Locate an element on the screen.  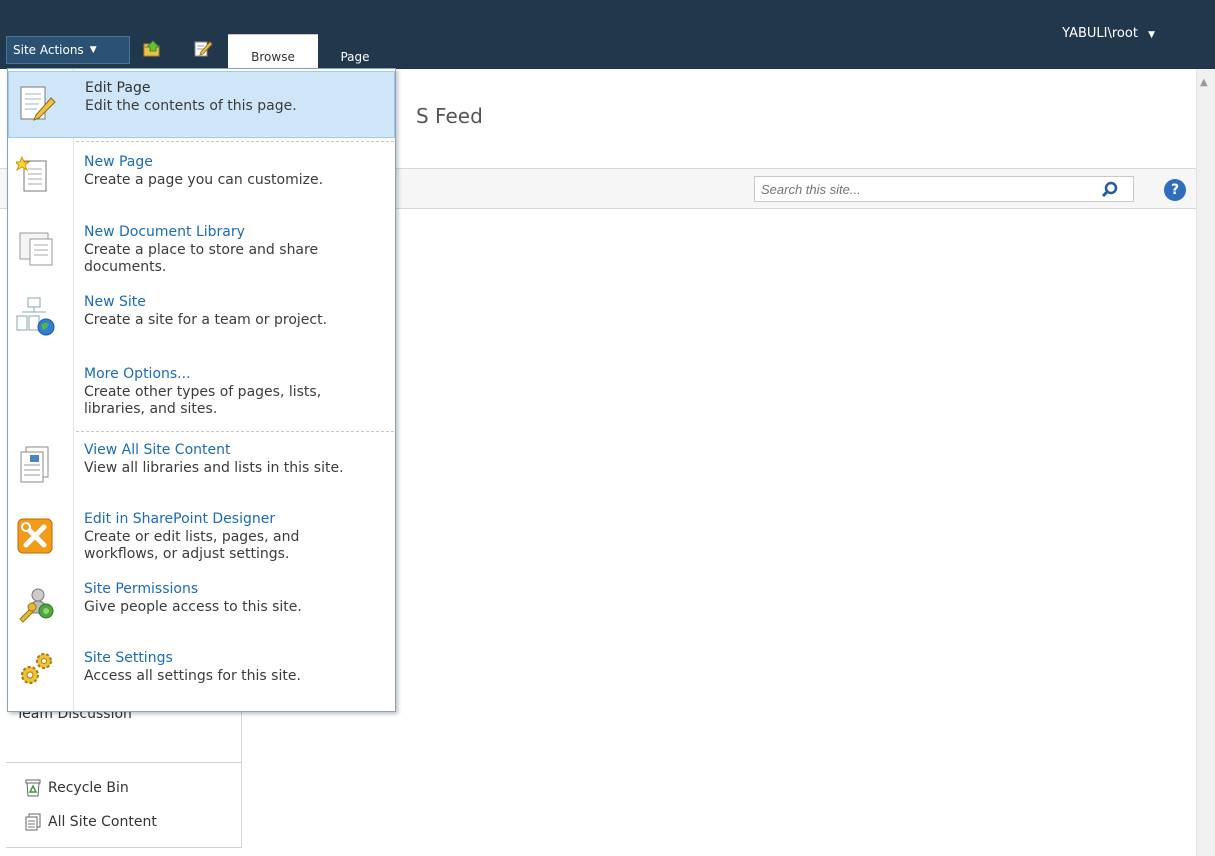
edit-page-icon is located at coordinates (38, 103).